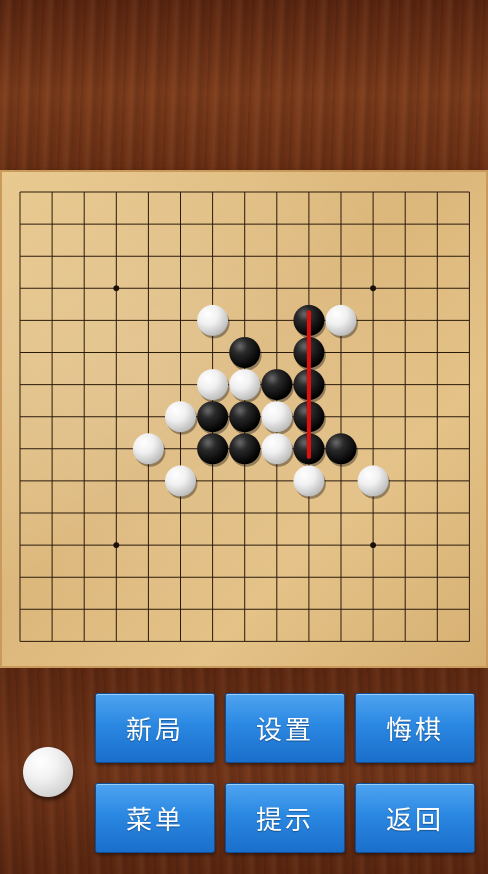  I want to click on current-turn-stone-indicator, so click(48, 772).